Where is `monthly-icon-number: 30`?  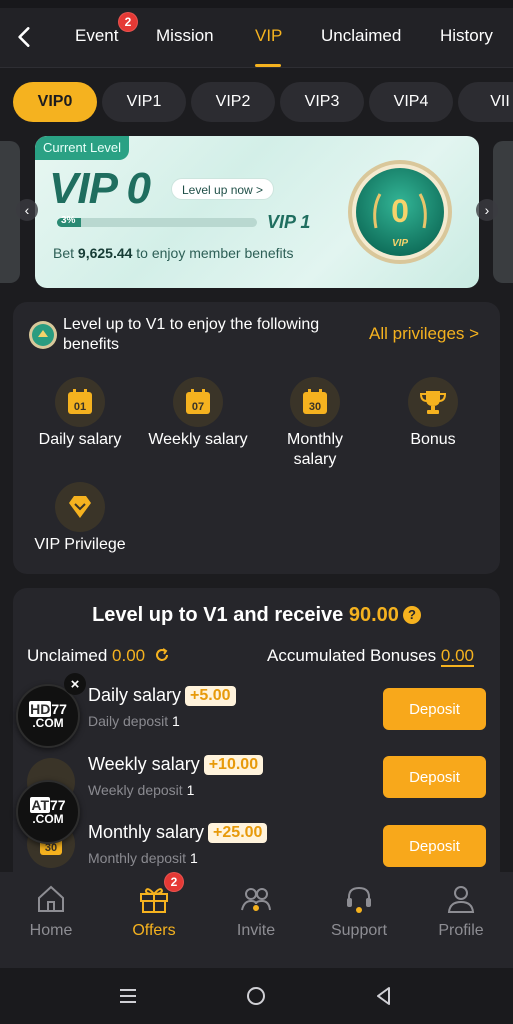 monthly-icon-number: 30 is located at coordinates (315, 407).